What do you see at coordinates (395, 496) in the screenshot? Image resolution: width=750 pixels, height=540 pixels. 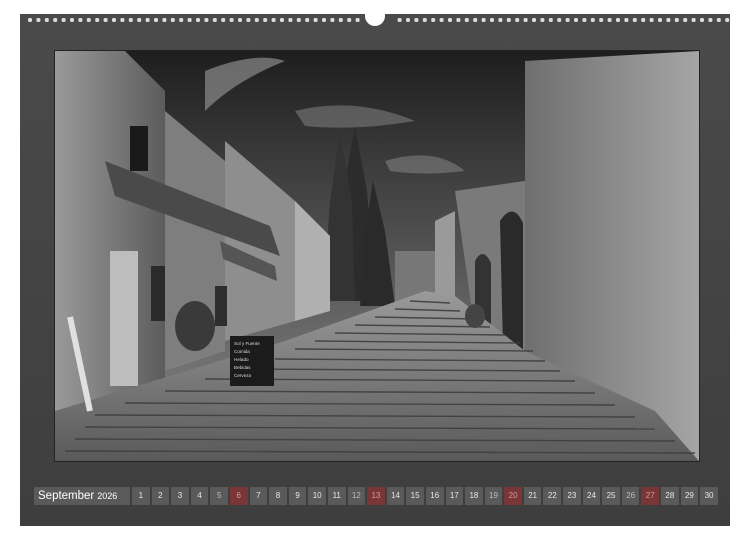 I see `day-cell: 14` at bounding box center [395, 496].